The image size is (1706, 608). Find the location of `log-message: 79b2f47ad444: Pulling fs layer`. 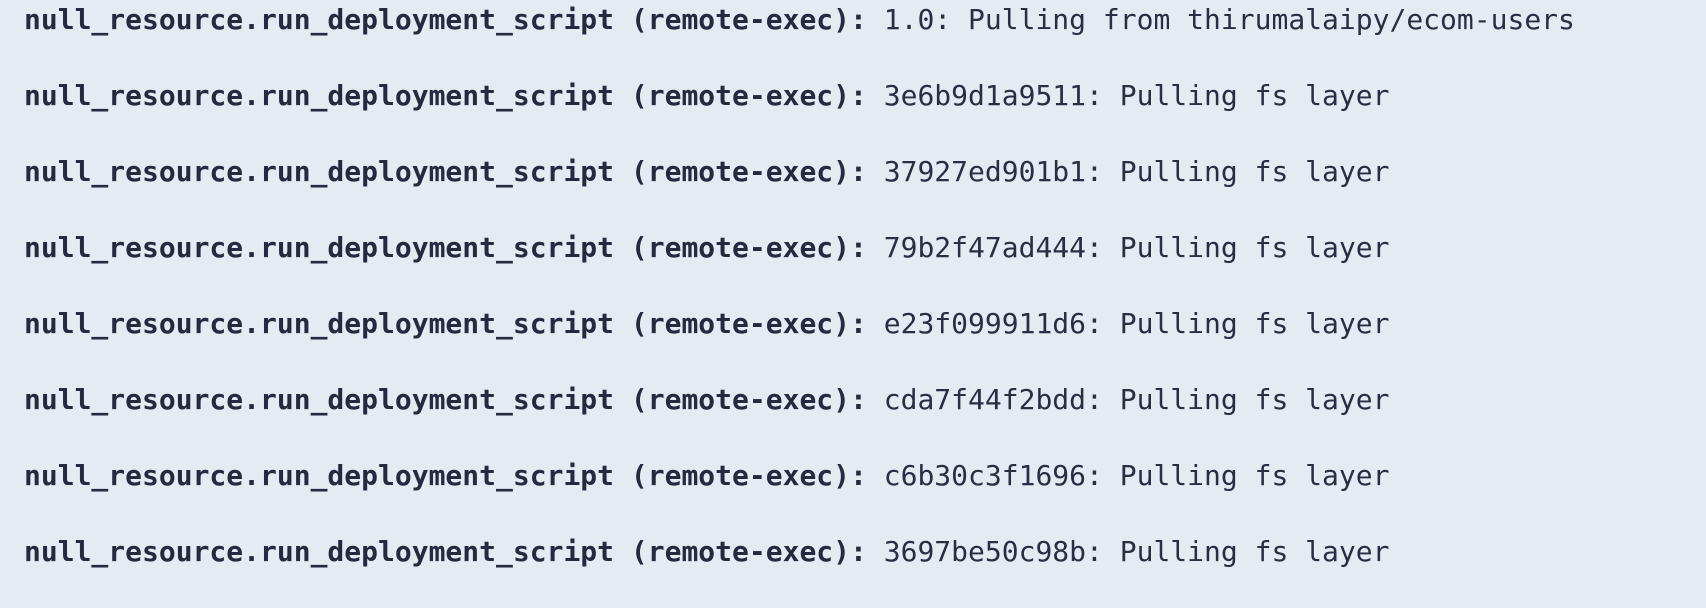

log-message: 79b2f47ad444: Pulling fs layer is located at coordinates (1136, 247).